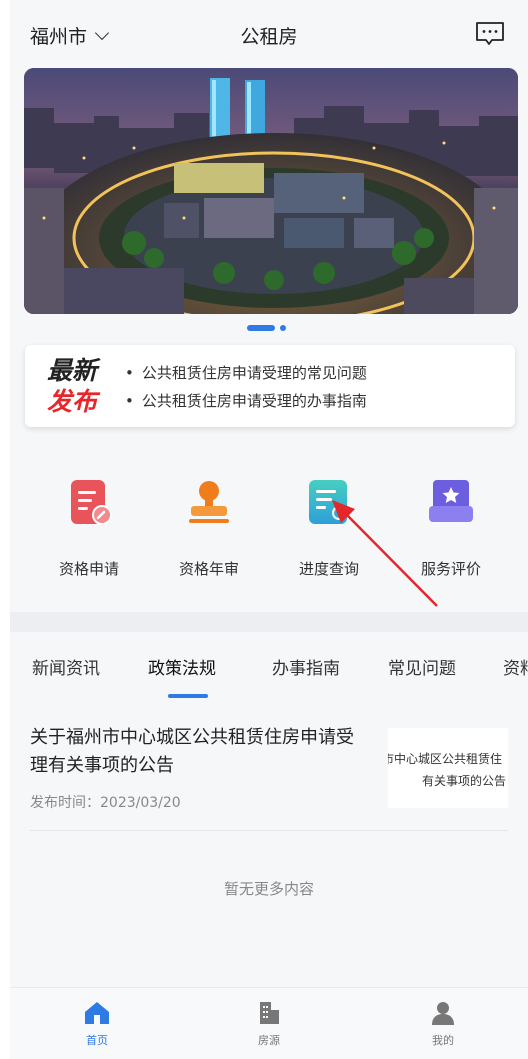 This screenshot has height=1059, width=528. I want to click on tab-materials: 资料, so click(515, 666).